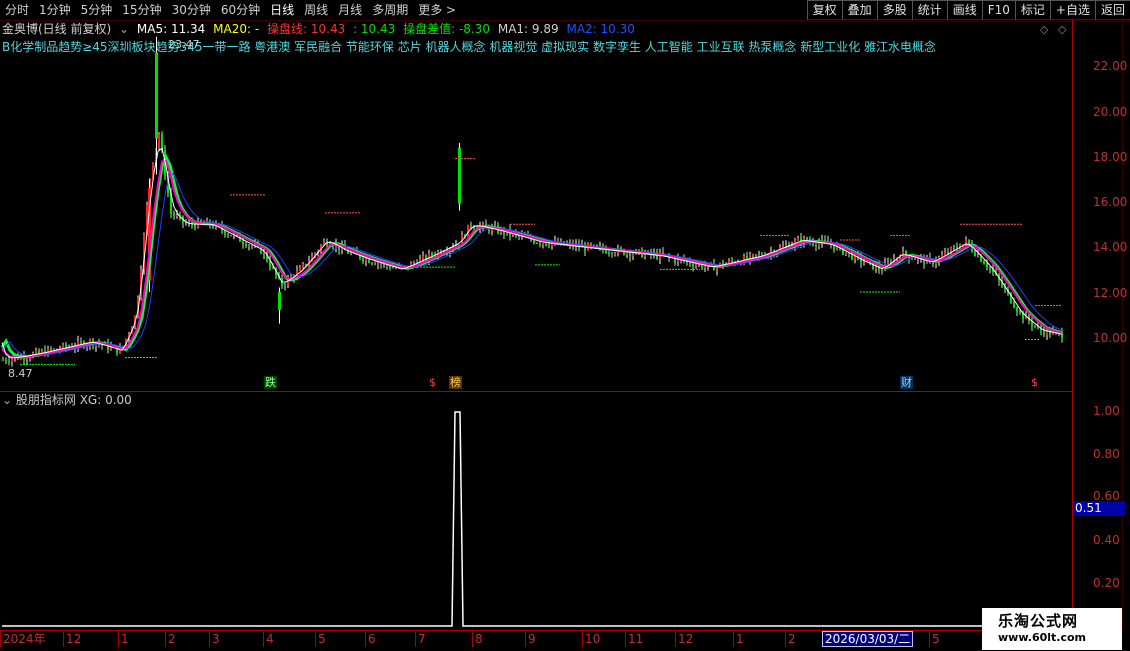 The width and height of the screenshot is (1130, 651). What do you see at coordinates (125, 639) in the screenshot?
I see `date-label: 1` at bounding box center [125, 639].